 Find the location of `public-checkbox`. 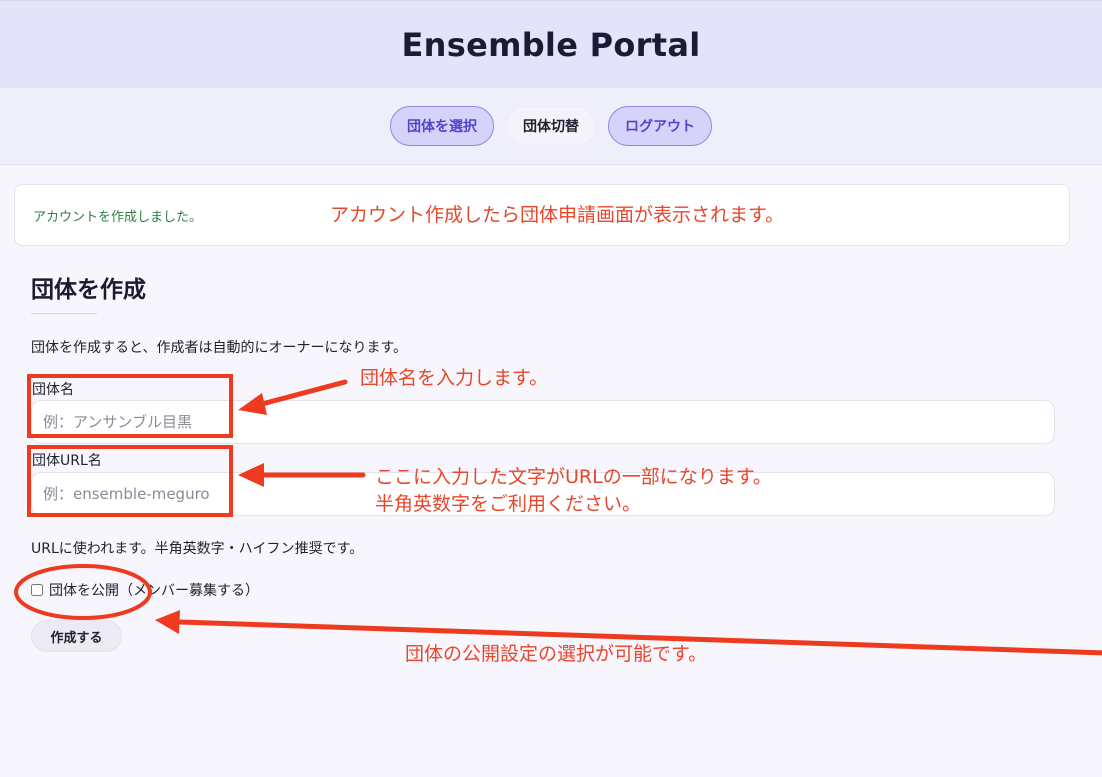

public-checkbox is located at coordinates (37, 590).